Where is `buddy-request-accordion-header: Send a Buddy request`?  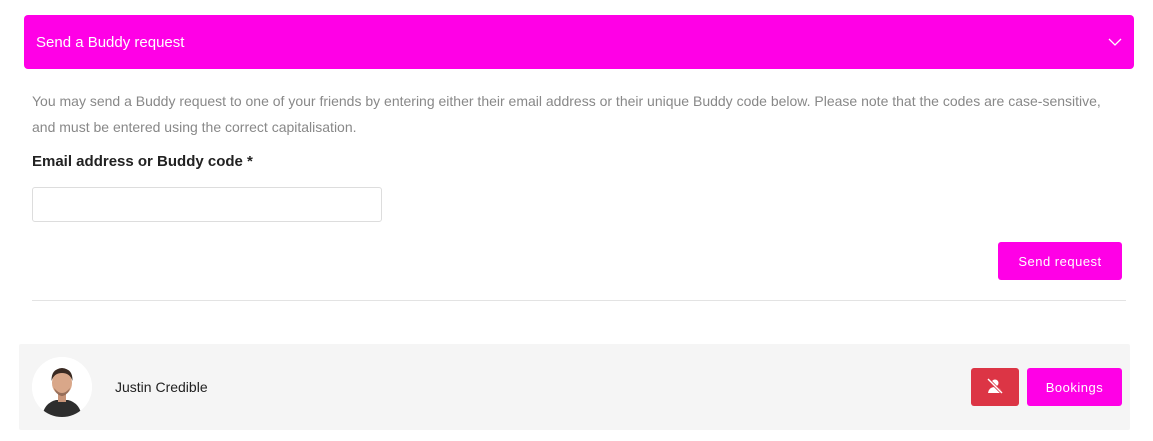
buddy-request-accordion-header: Send a Buddy request is located at coordinates (579, 42).